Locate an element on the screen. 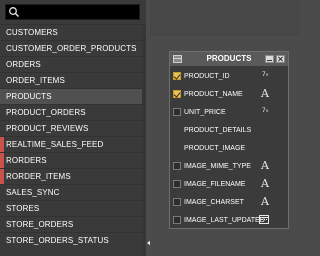  table-list-item: PRODUCT_REVIEWS is located at coordinates (71, 128).